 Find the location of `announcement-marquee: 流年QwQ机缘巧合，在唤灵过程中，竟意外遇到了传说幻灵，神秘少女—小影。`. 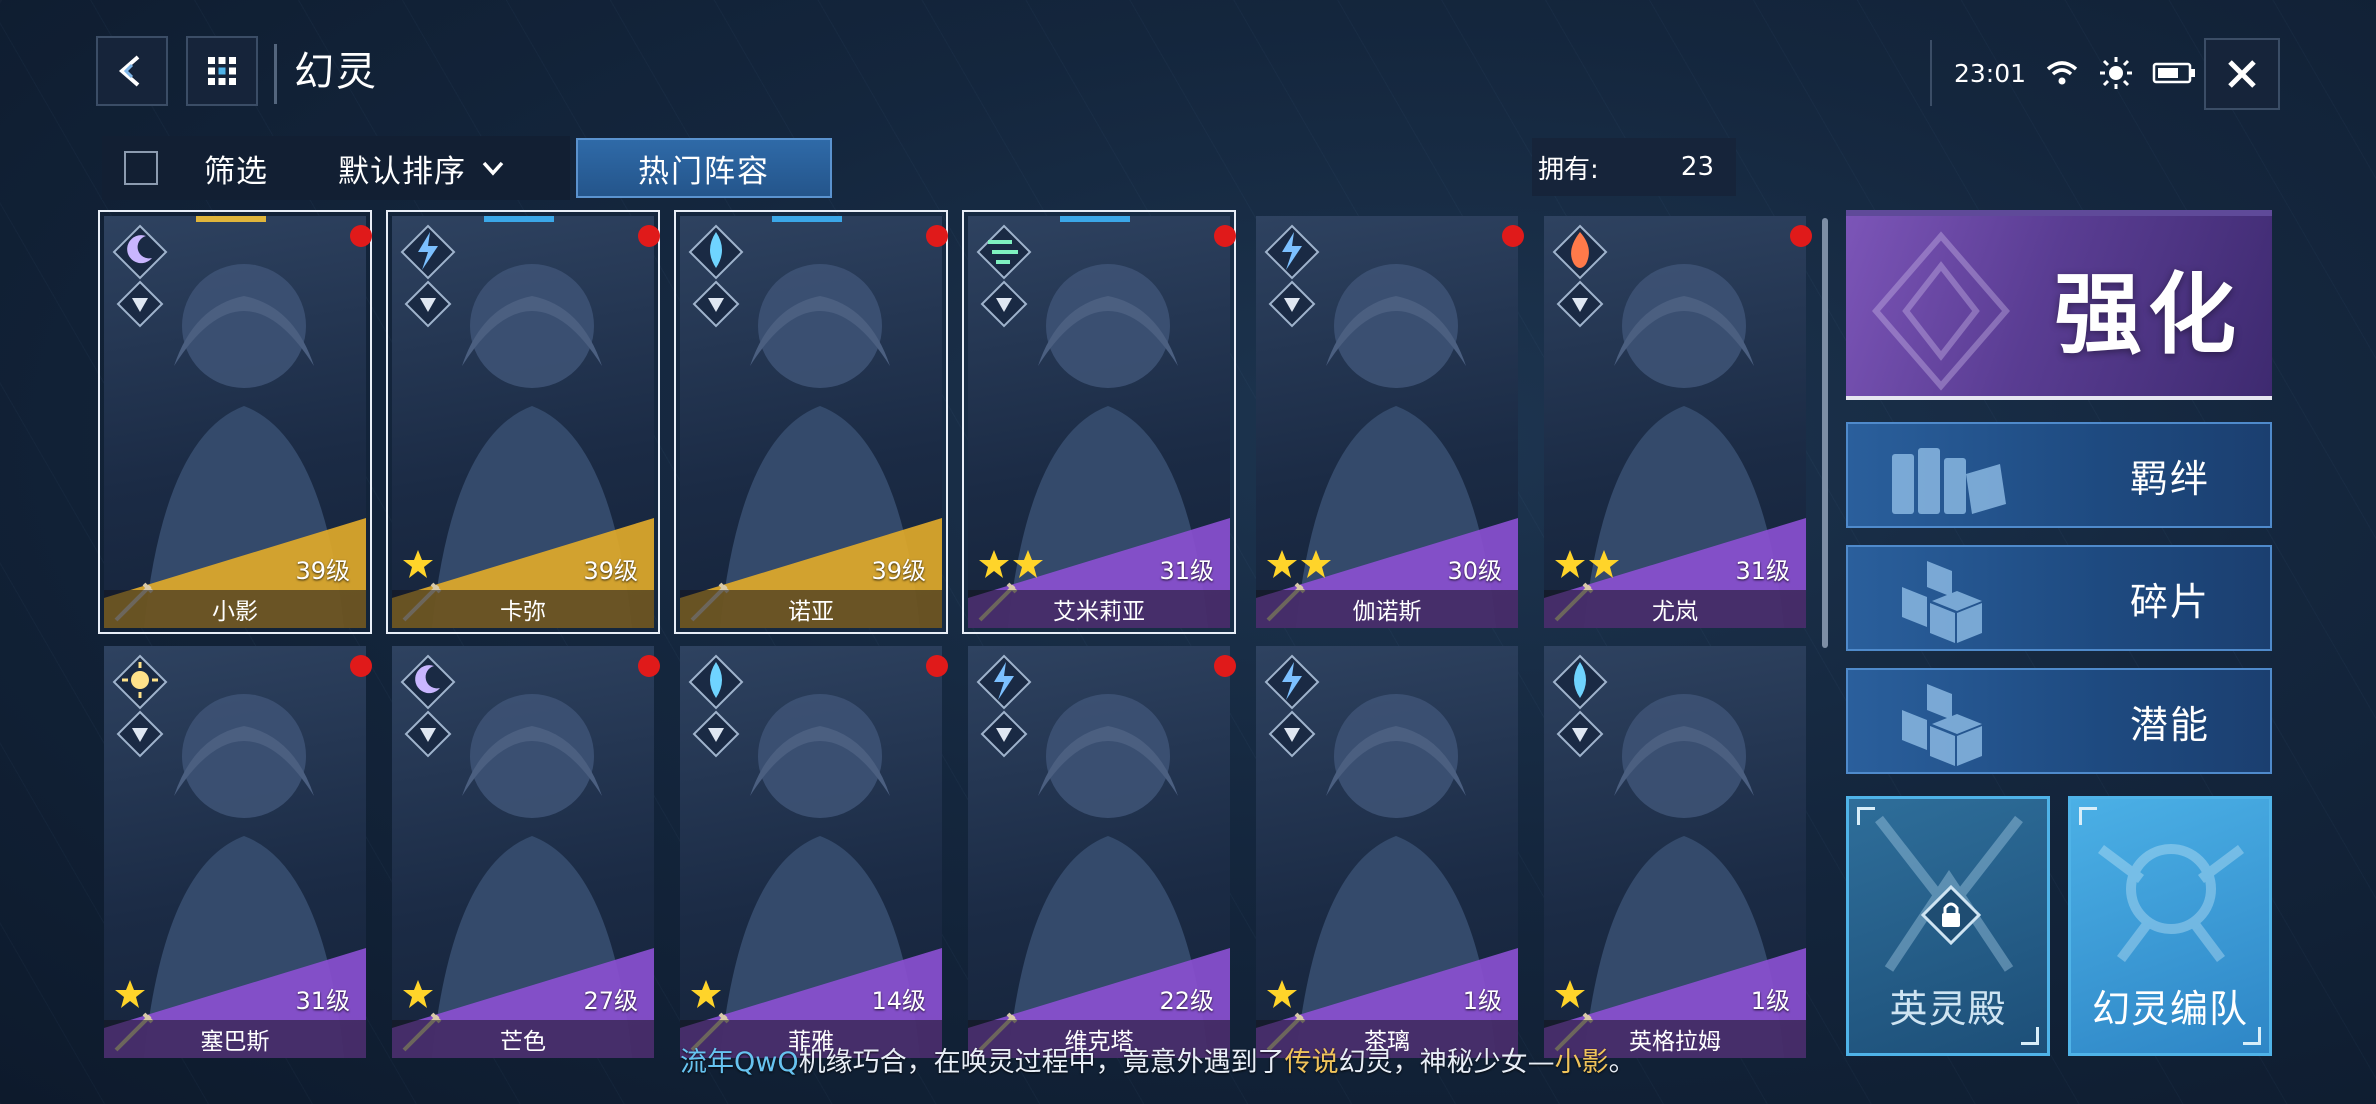

announcement-marquee: 流年QwQ机缘巧合，在唤灵过程中，竟意外遇到了传说幻灵，神秘少女—小影。 is located at coordinates (1158, 1059).